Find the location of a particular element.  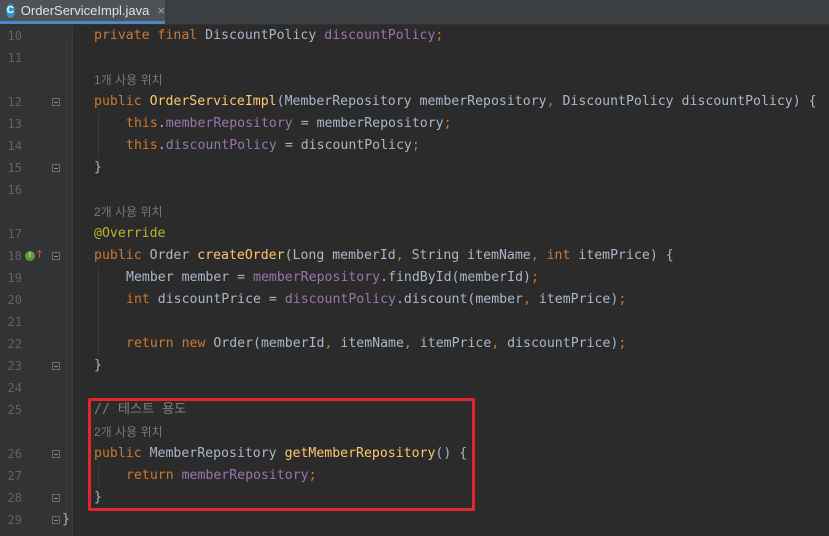

code-line-15: } is located at coordinates (98, 168).